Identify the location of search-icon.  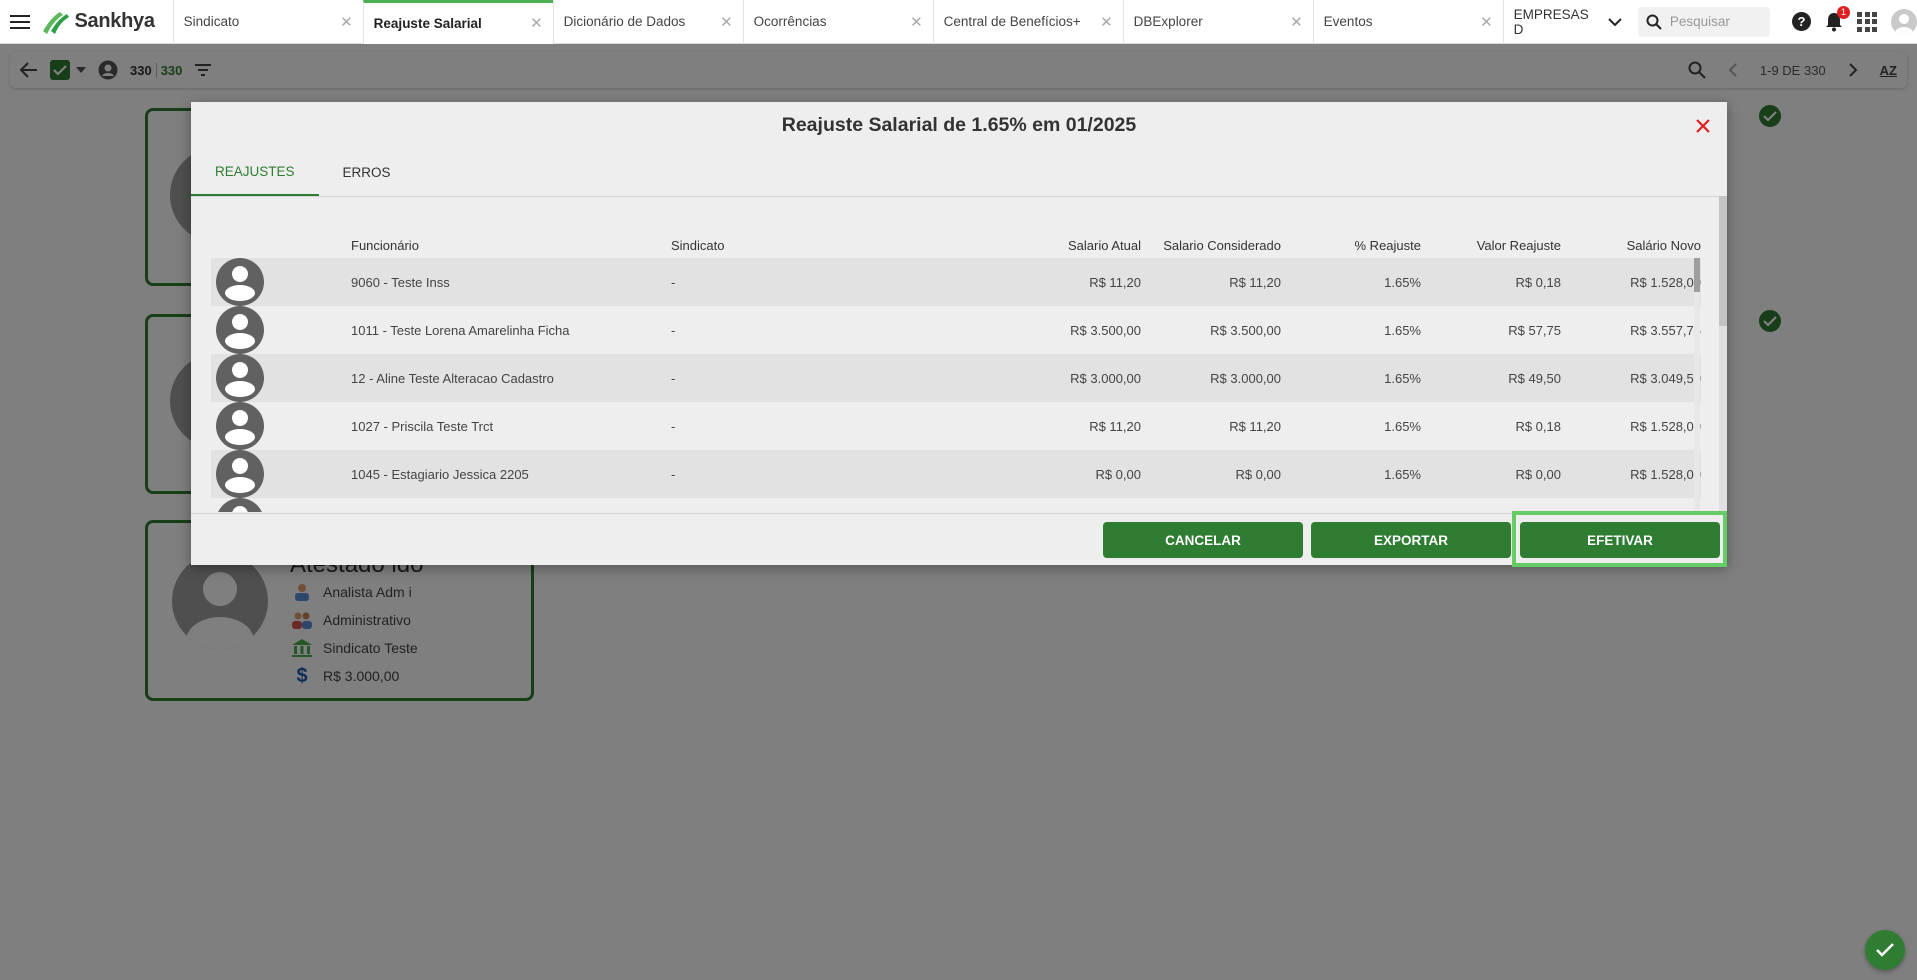
(1654, 22).